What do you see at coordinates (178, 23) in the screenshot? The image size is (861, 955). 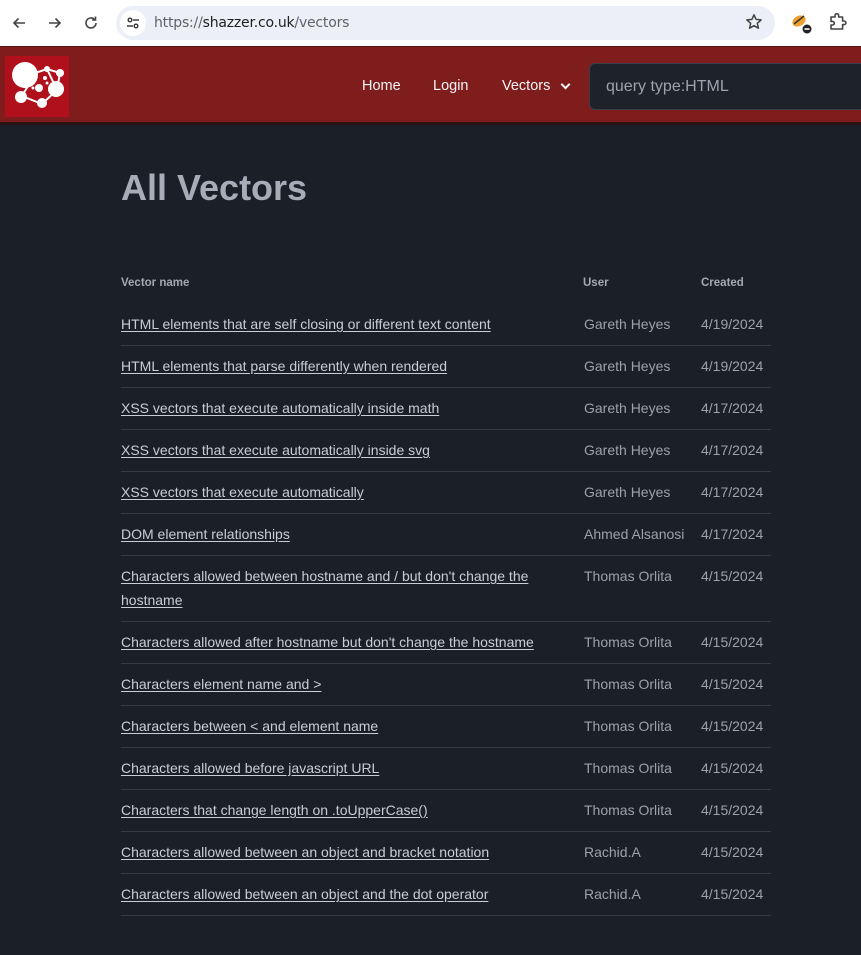 I see `url-scheme: https://` at bounding box center [178, 23].